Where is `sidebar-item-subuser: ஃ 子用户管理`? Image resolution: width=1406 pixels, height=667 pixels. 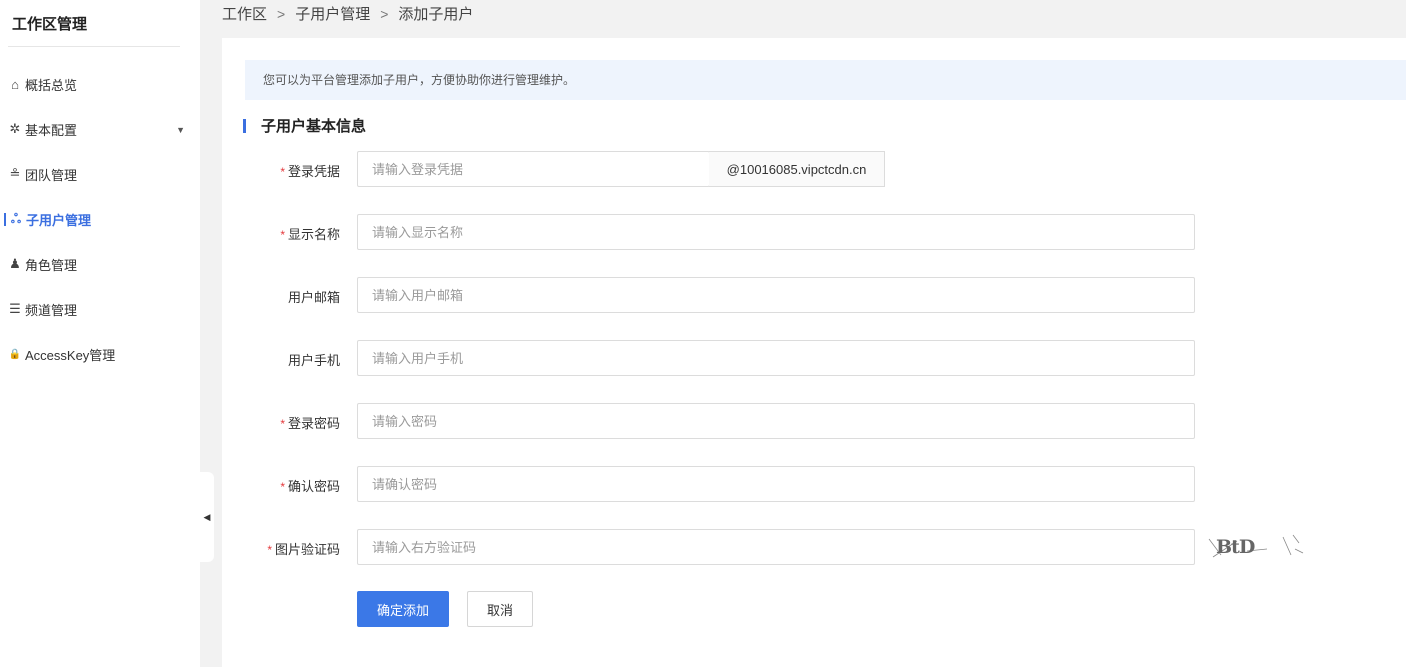 sidebar-item-subuser: ஃ 子用户管理 is located at coordinates (94, 219).